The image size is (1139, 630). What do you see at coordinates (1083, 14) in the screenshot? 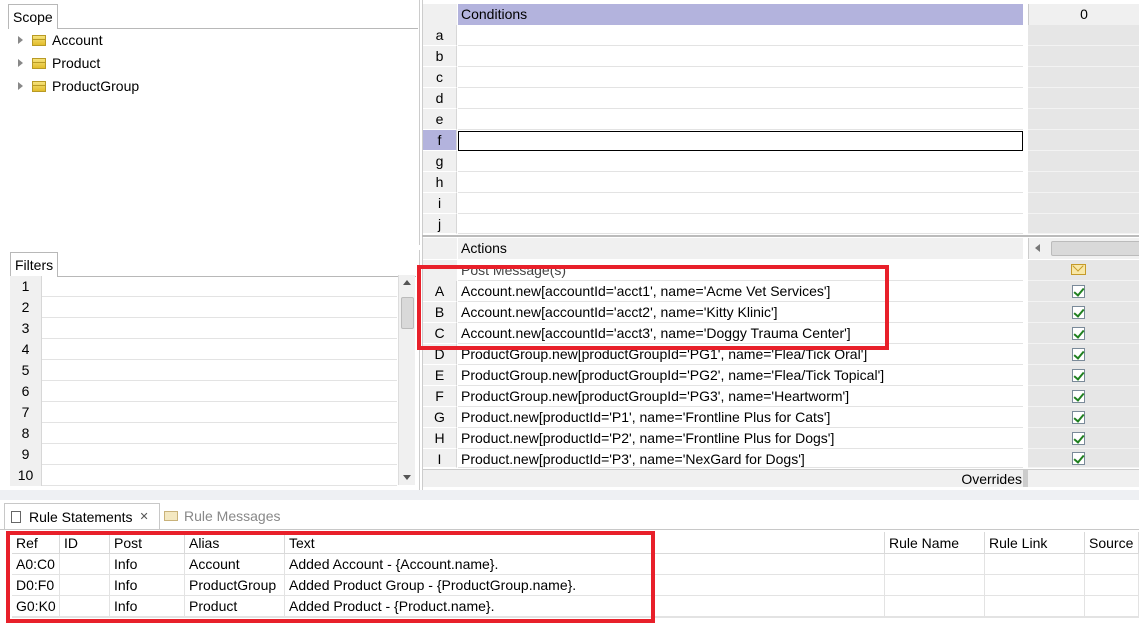
I see `column-header-0: 0` at bounding box center [1083, 14].